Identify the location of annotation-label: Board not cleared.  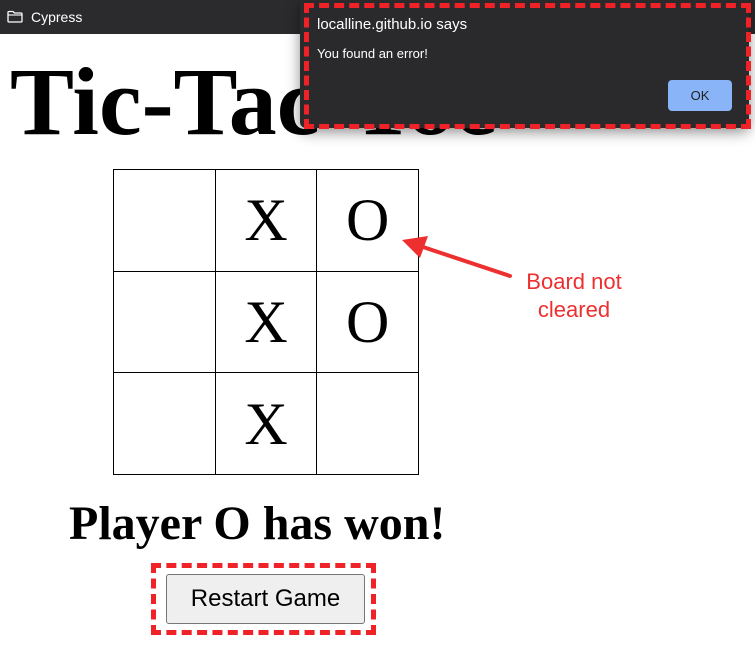
(574, 296).